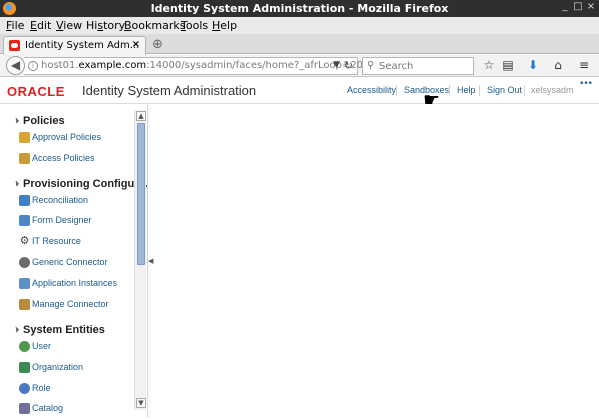 This screenshot has height=420, width=599. What do you see at coordinates (157, 44) in the screenshot?
I see `new-tab-button: ⊕` at bounding box center [157, 44].